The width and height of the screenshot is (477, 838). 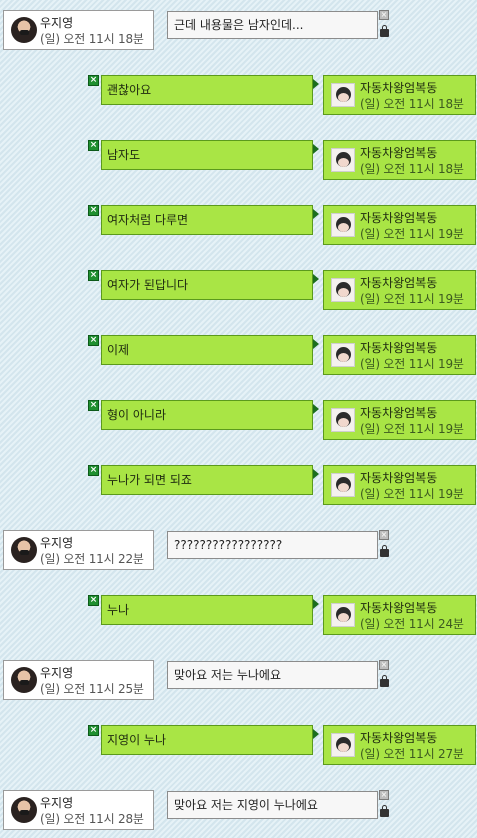 I want to click on message-time: (일) 오전 11시 28분, so click(x=92, y=819).